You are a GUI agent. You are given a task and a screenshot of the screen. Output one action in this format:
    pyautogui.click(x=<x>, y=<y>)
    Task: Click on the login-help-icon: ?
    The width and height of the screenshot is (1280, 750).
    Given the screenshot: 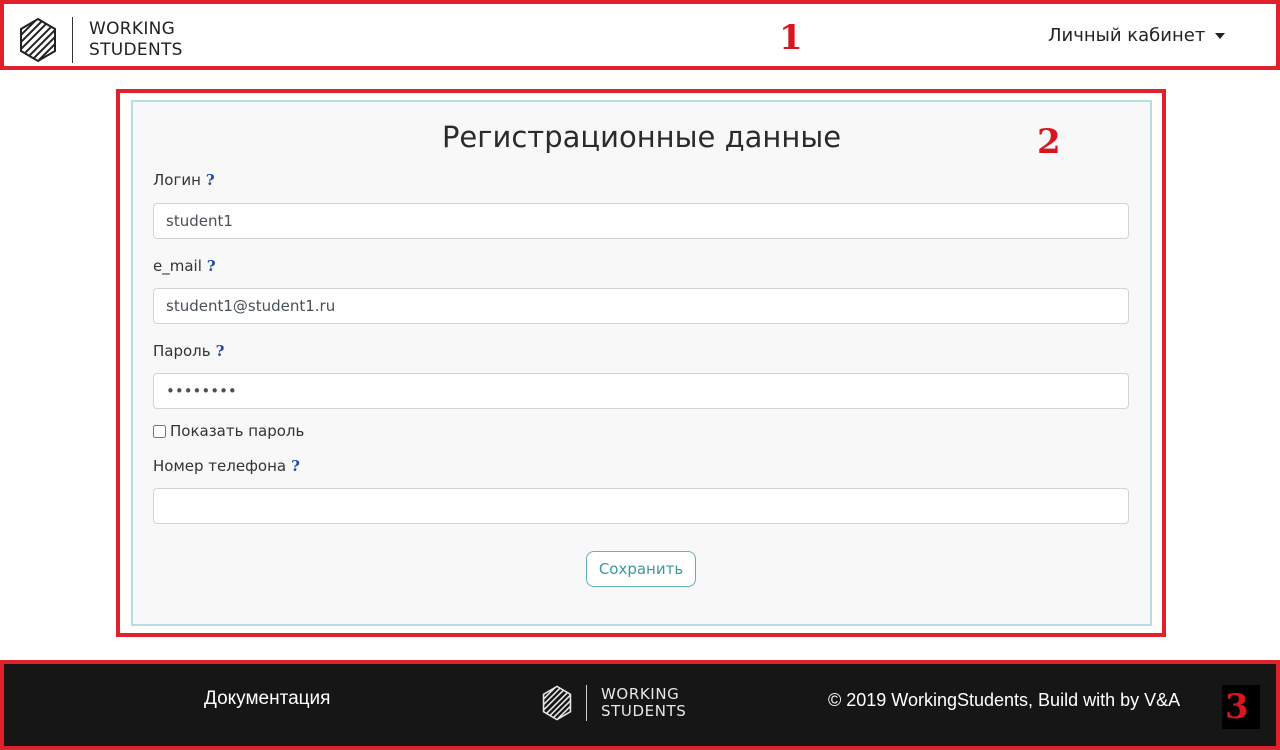 What is the action you would take?
    pyautogui.click(x=210, y=180)
    